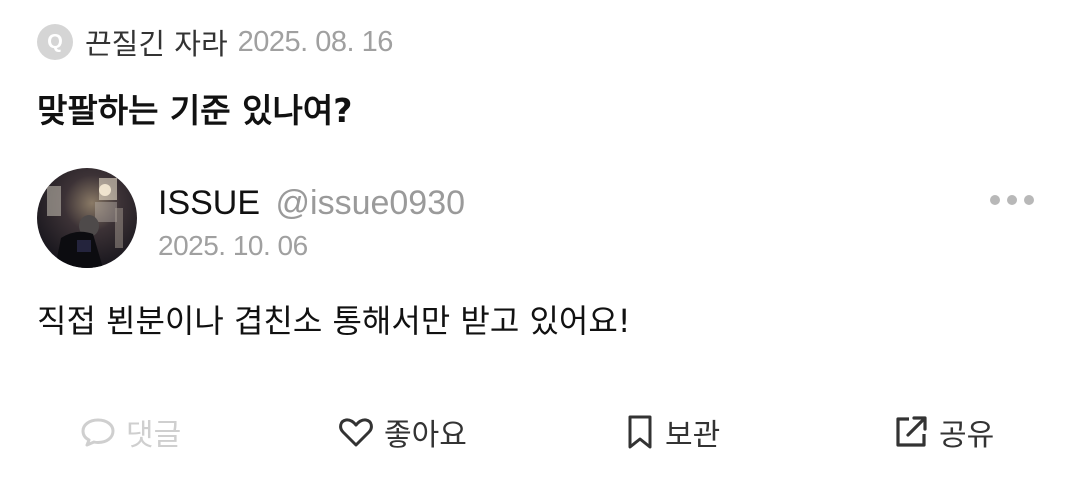  I want to click on share-button: 공유, so click(943, 432).